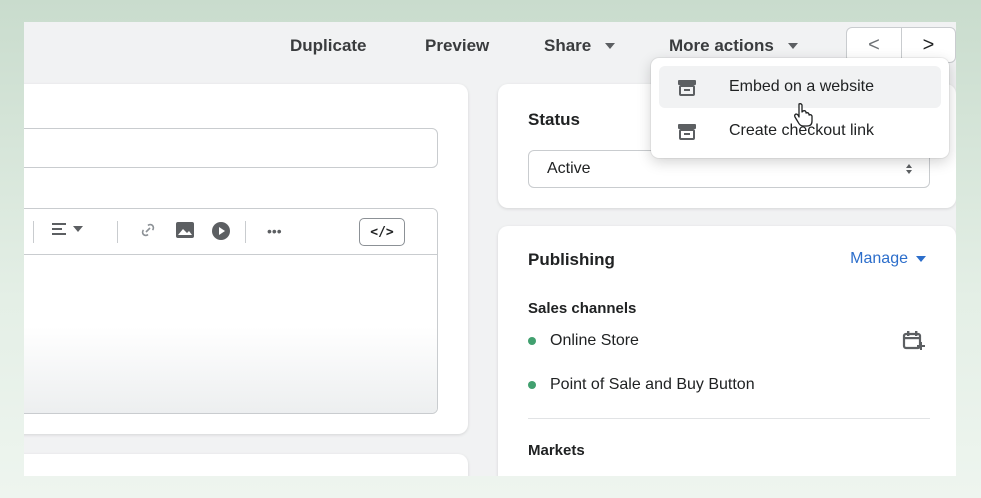 The width and height of the screenshot is (981, 498). I want to click on duplicate-button: Duplicate, so click(328, 46).